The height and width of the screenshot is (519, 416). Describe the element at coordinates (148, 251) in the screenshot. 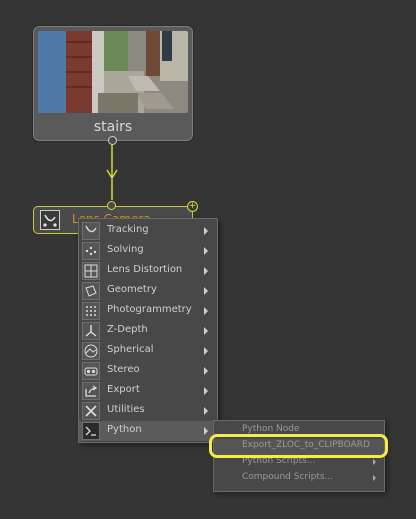

I see `menu-item-solving: Solving` at that location.